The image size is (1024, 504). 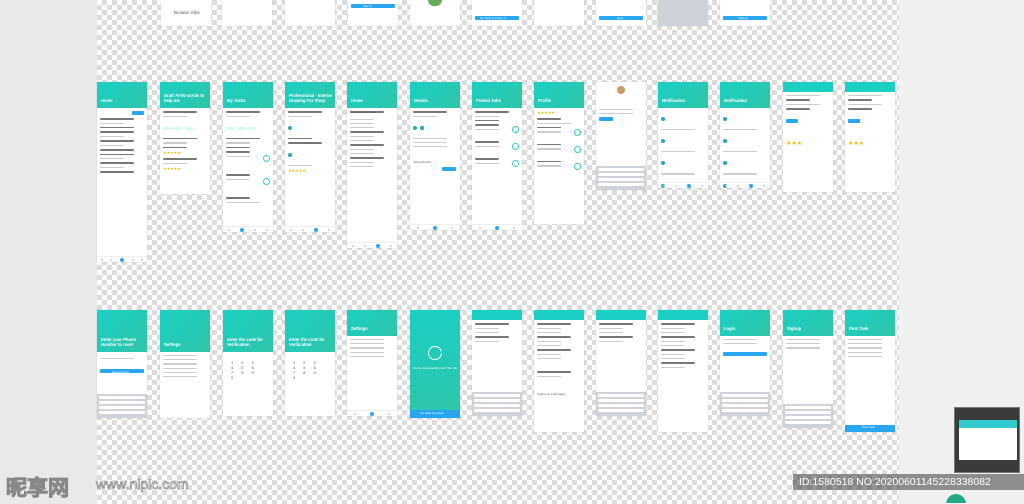 What do you see at coordinates (497, 13) in the screenshot?
I see `screen-go-back: Go back to home ➔` at bounding box center [497, 13].